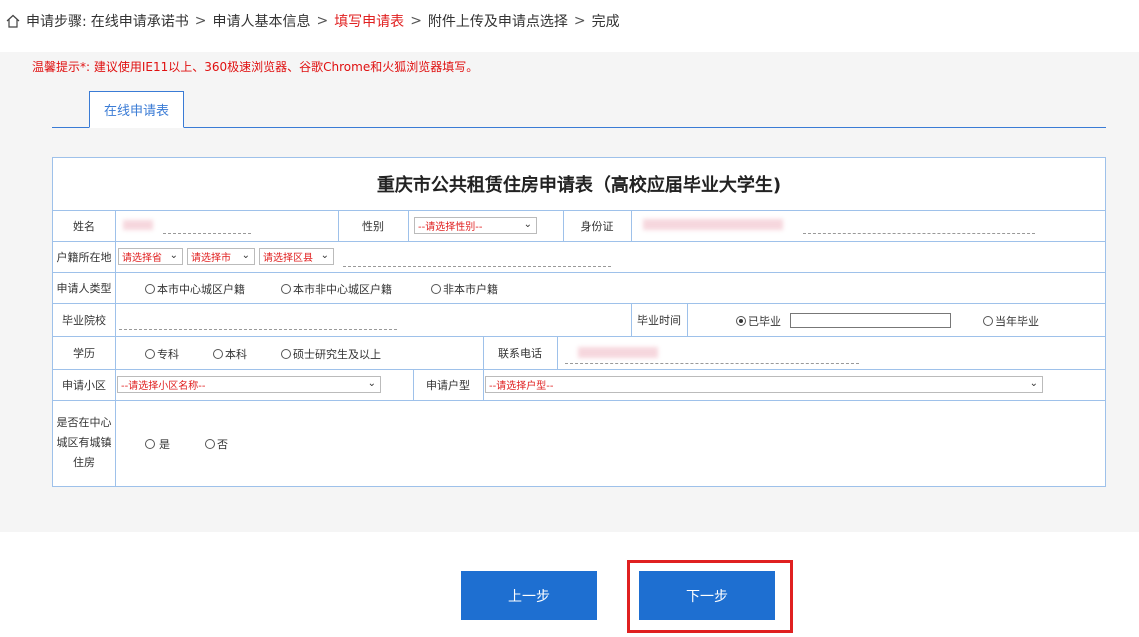 This screenshot has width=1139, height=637. What do you see at coordinates (497, 22) in the screenshot?
I see `breadcrumb-step-upload: 附件上传及申请点选择` at bounding box center [497, 22].